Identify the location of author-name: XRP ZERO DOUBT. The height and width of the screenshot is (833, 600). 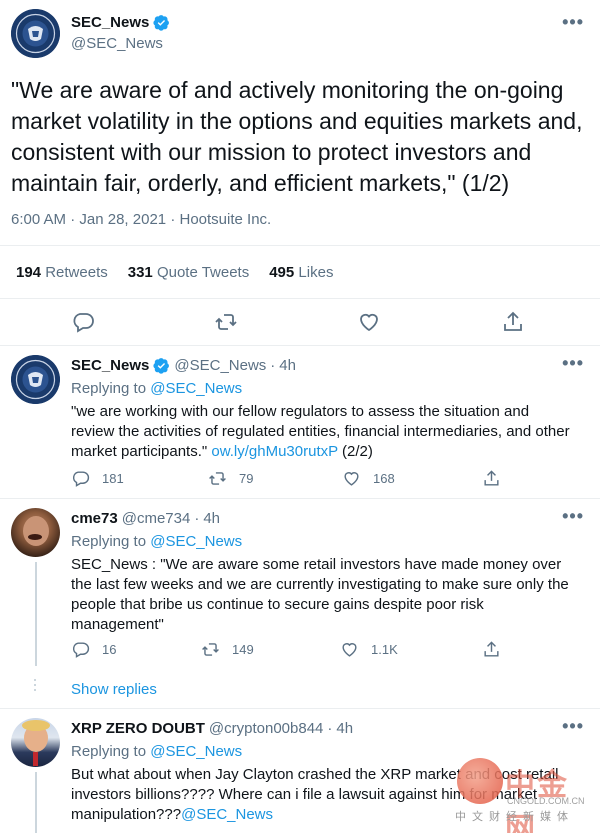
(138, 728).